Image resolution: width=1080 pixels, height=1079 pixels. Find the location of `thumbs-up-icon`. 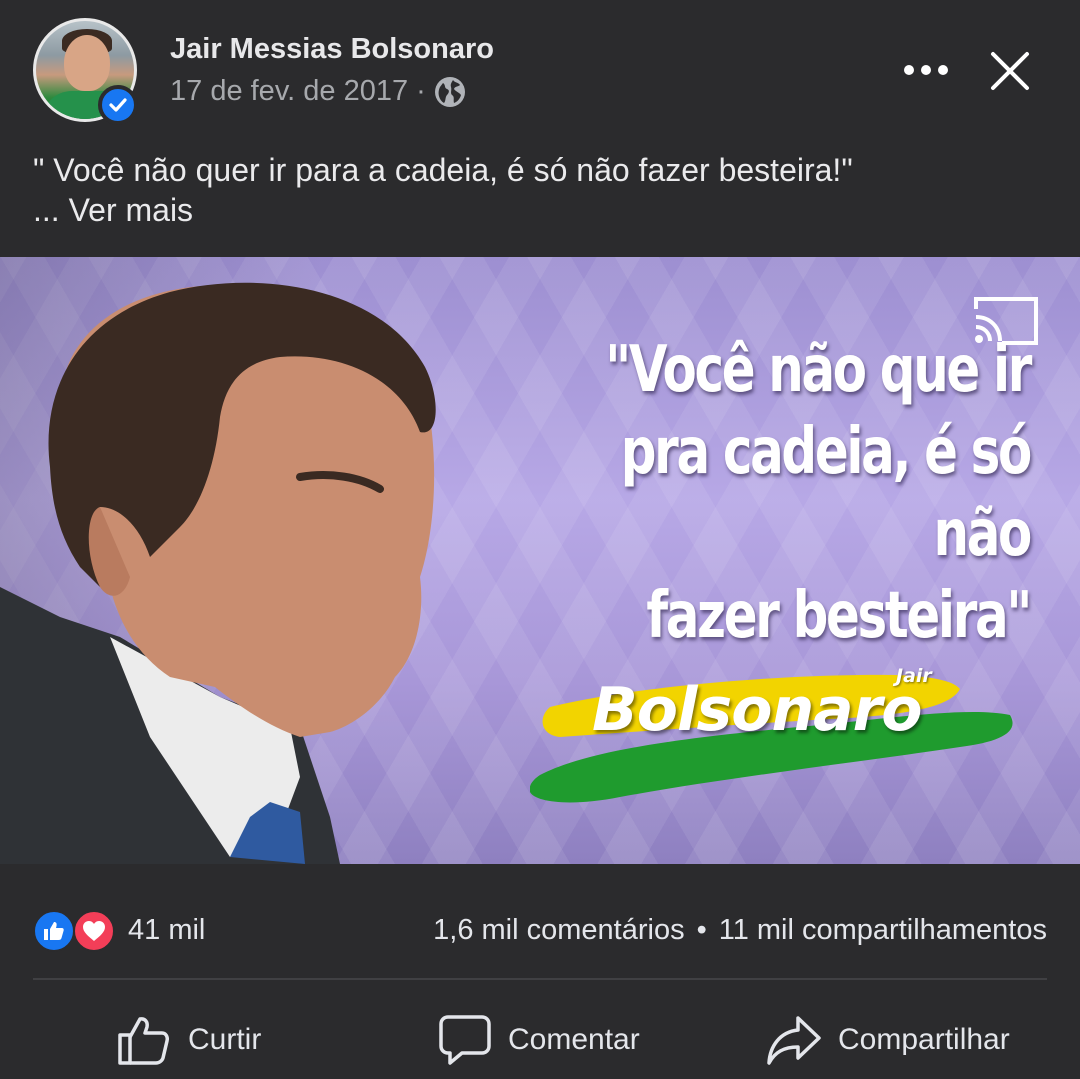

thumbs-up-icon is located at coordinates (144, 1040).